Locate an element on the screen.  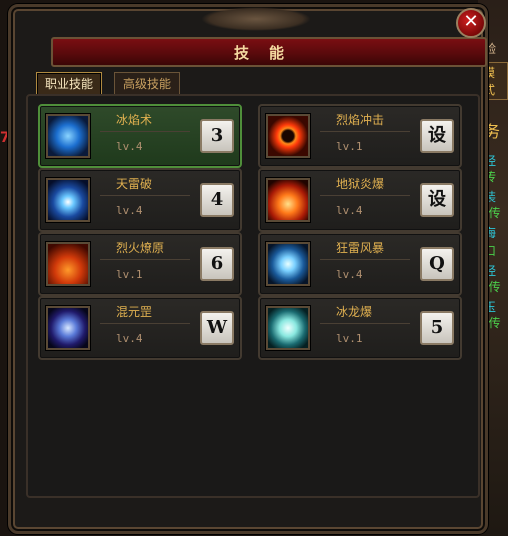
hell-blast-icon is located at coordinates (288, 200).